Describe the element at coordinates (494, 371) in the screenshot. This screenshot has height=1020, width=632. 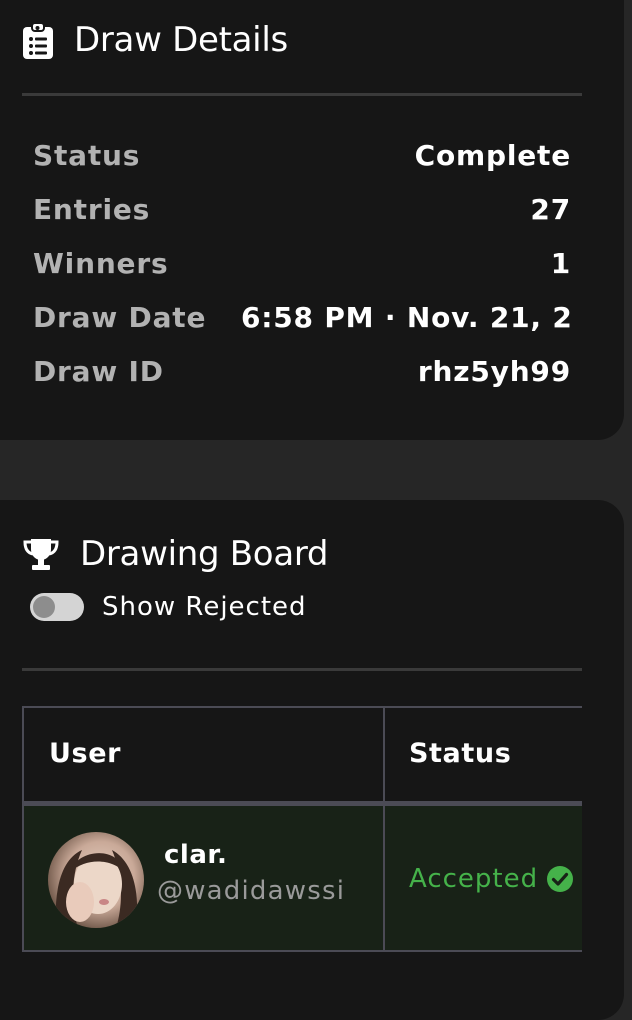
I see `detail-value: rhz5yh99` at that location.